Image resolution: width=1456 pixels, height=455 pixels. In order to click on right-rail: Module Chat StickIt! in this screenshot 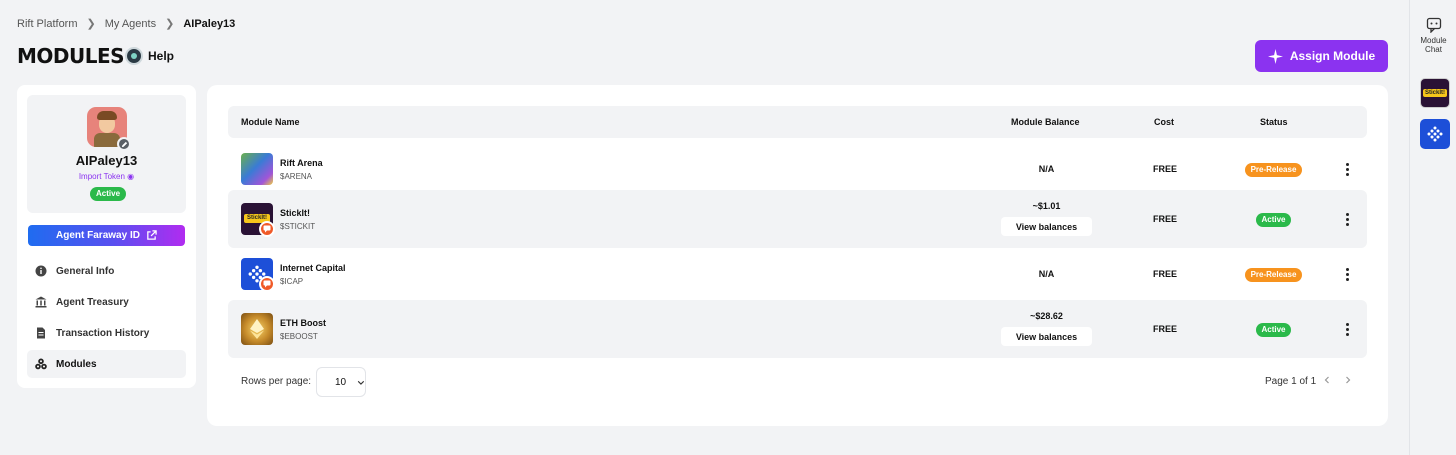, I will do `click(1432, 227)`.